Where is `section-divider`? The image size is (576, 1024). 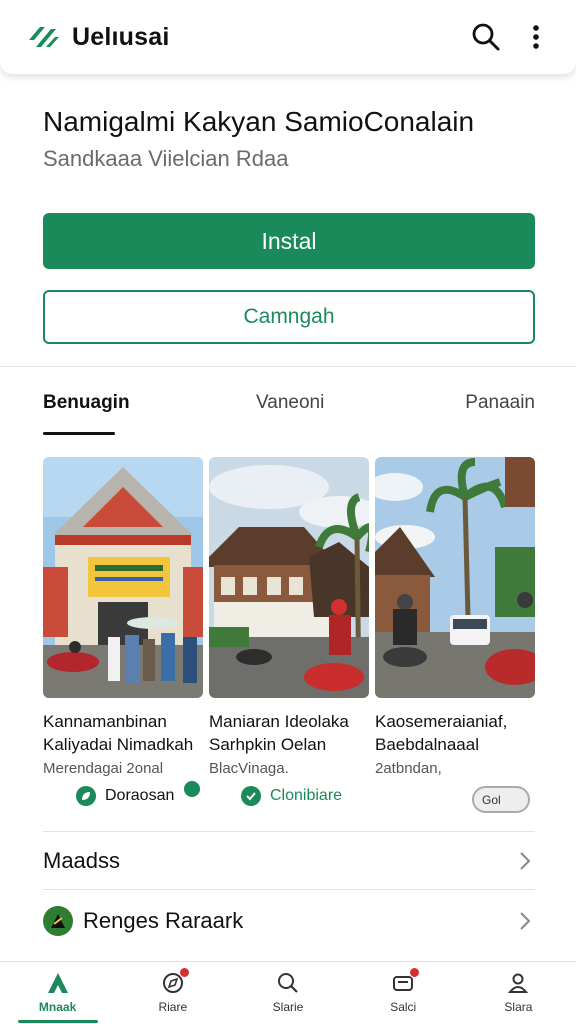
section-divider is located at coordinates (288, 366).